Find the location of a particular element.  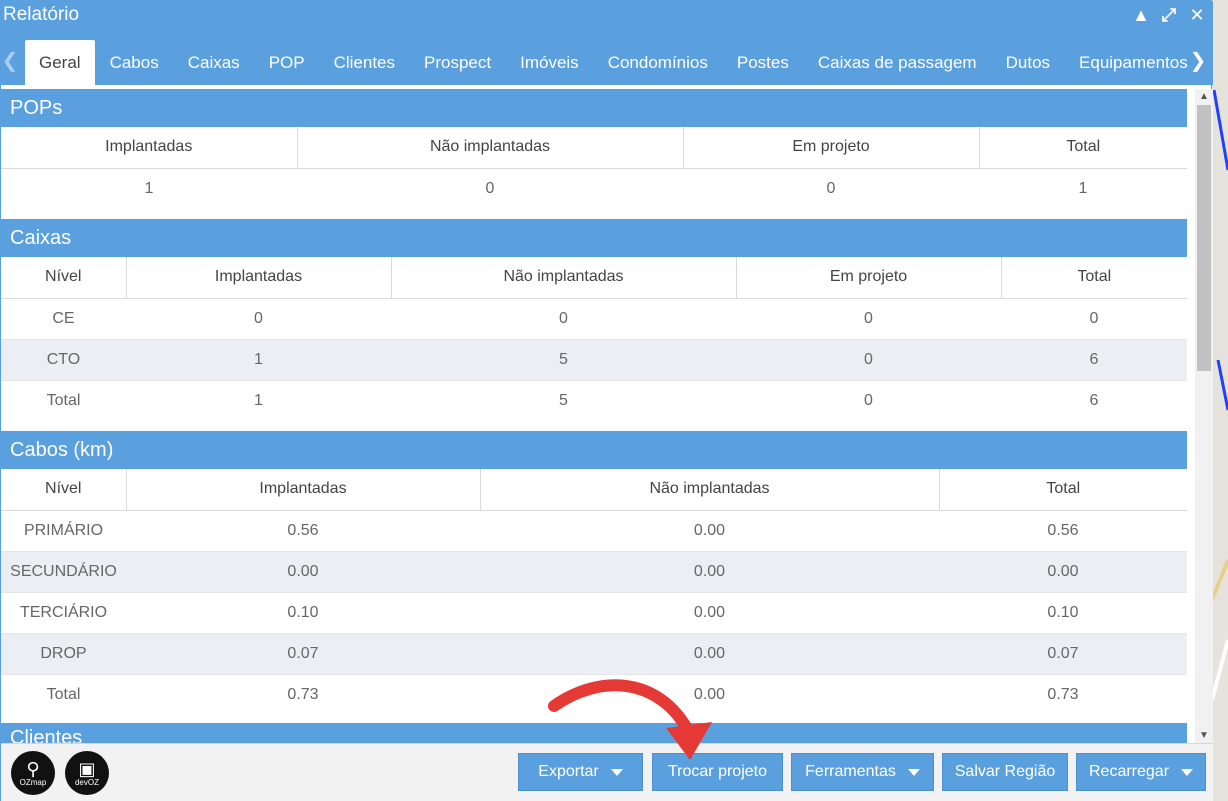

section-cabos-header: Cabos (km) is located at coordinates (594, 450).